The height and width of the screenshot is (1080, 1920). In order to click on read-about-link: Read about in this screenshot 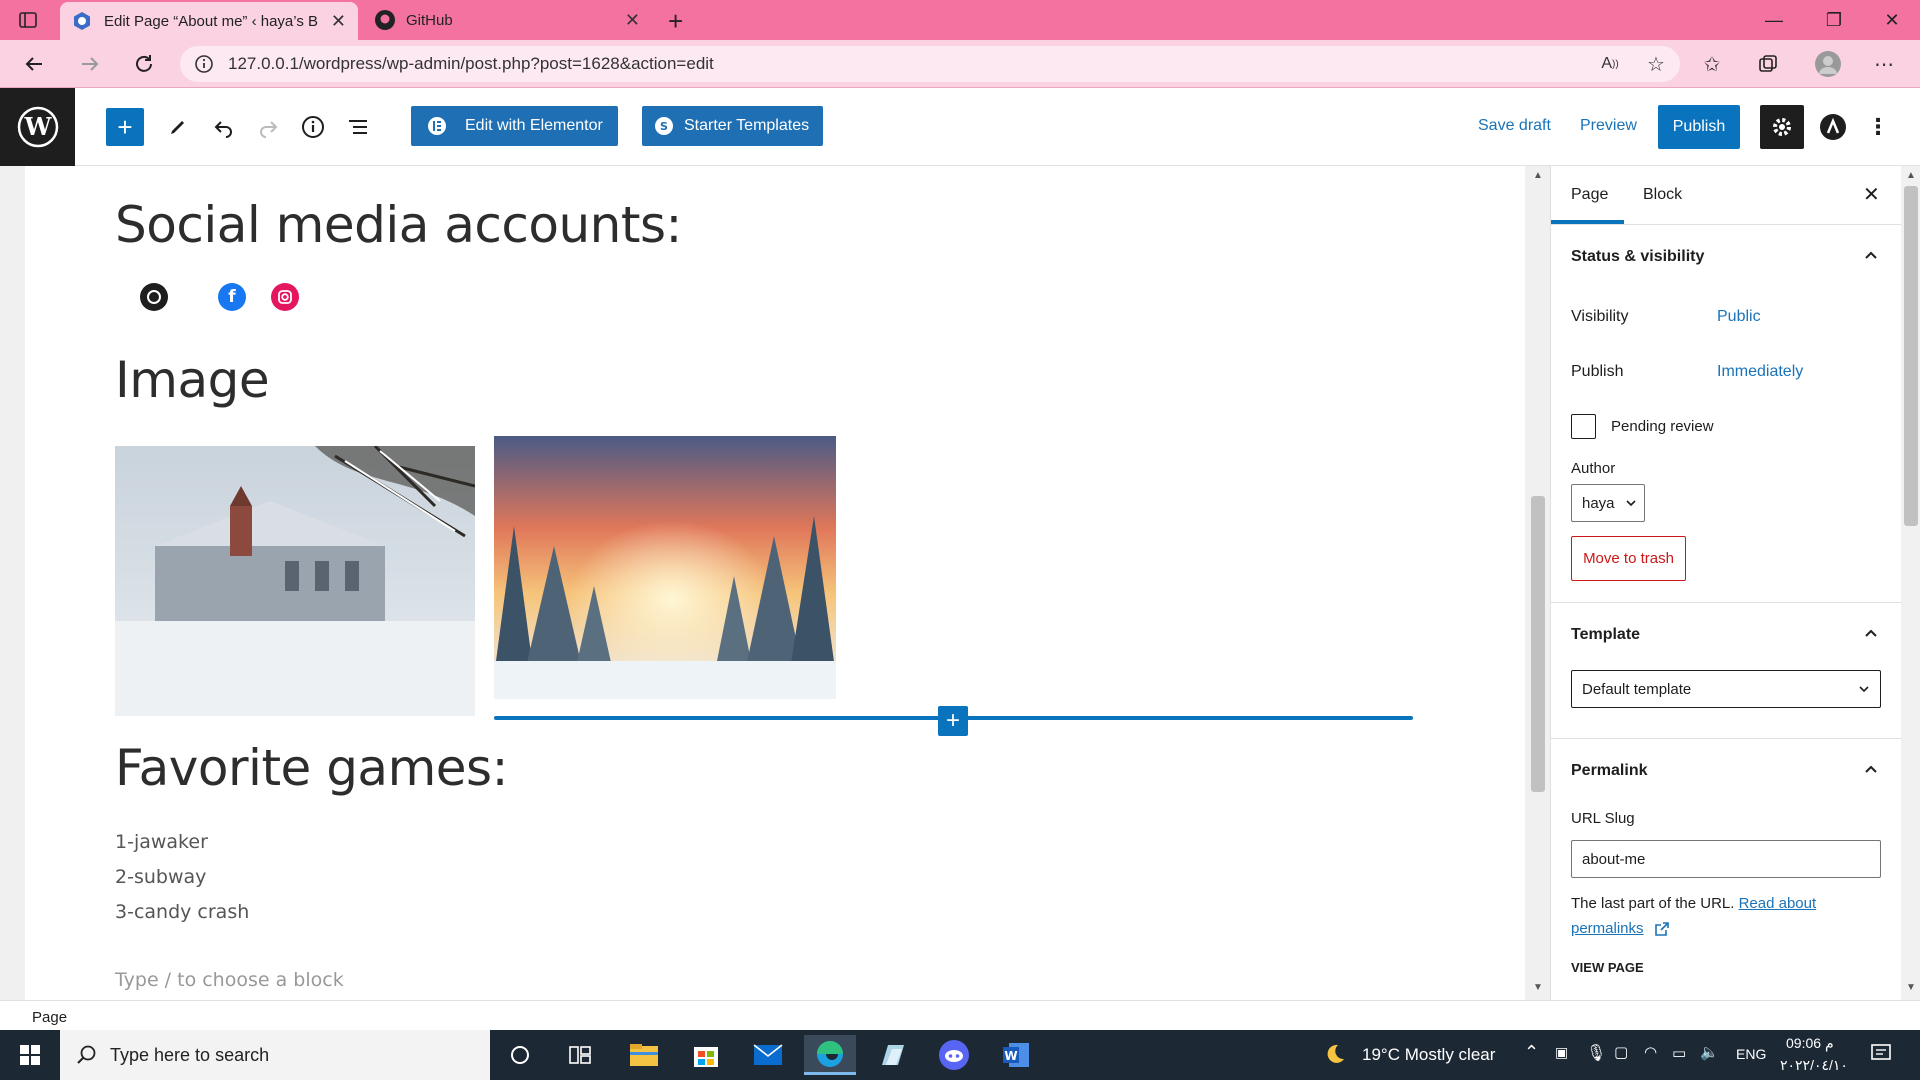, I will do `click(1778, 903)`.